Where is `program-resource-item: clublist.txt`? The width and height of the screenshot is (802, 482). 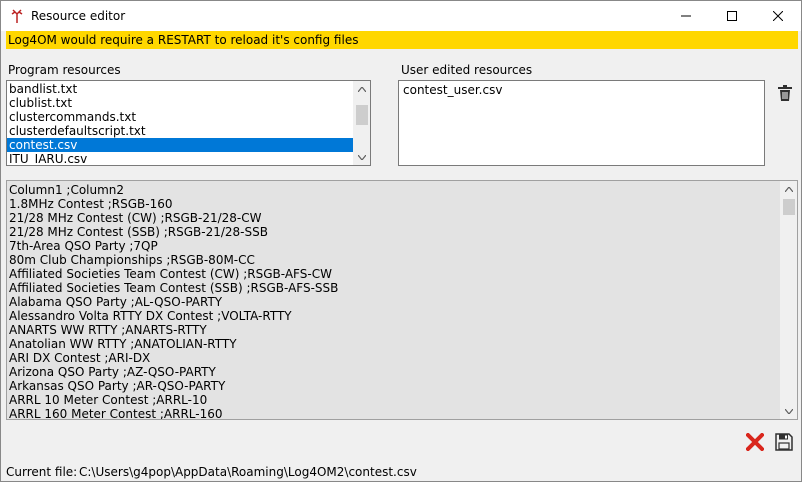 program-resource-item: clublist.txt is located at coordinates (180, 103).